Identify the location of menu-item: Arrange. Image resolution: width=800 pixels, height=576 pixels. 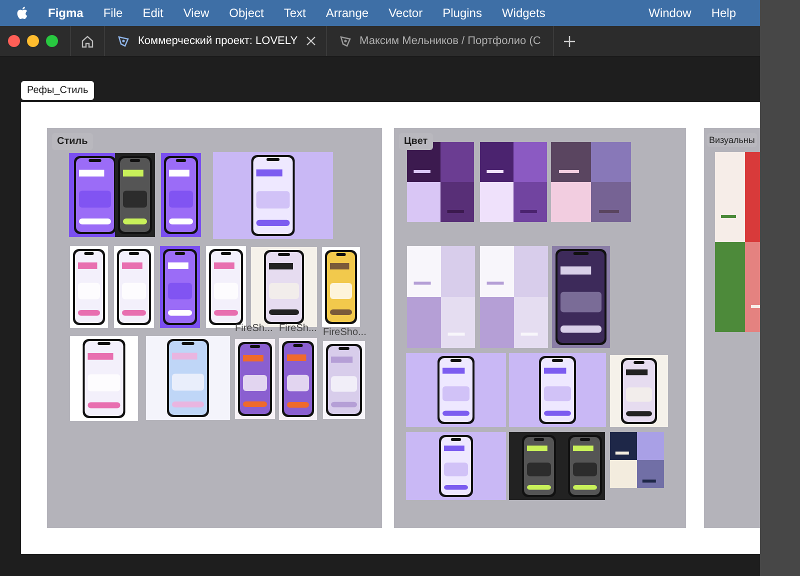
(347, 13).